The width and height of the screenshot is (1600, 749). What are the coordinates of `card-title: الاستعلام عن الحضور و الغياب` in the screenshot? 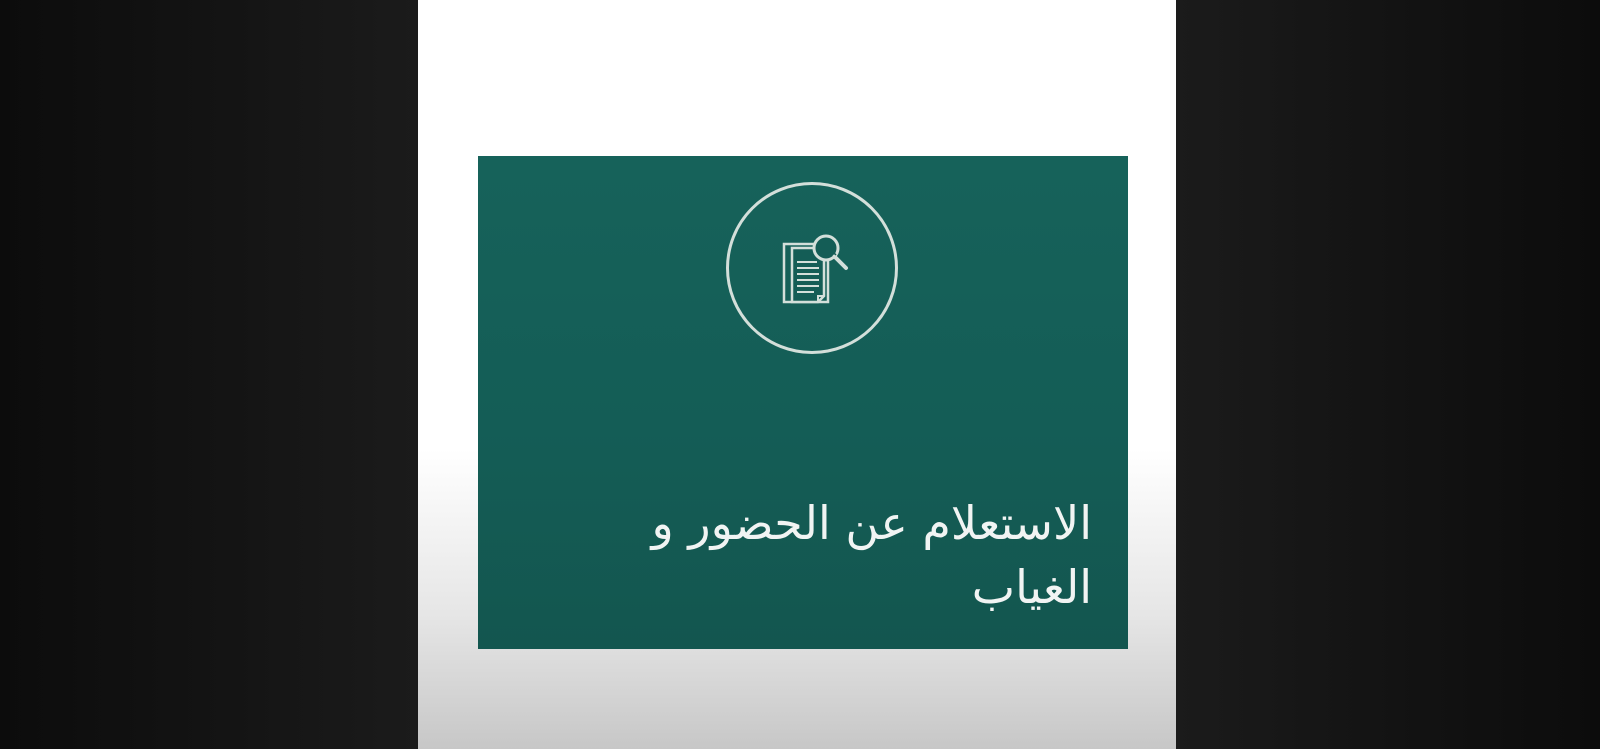 It's located at (871, 555).